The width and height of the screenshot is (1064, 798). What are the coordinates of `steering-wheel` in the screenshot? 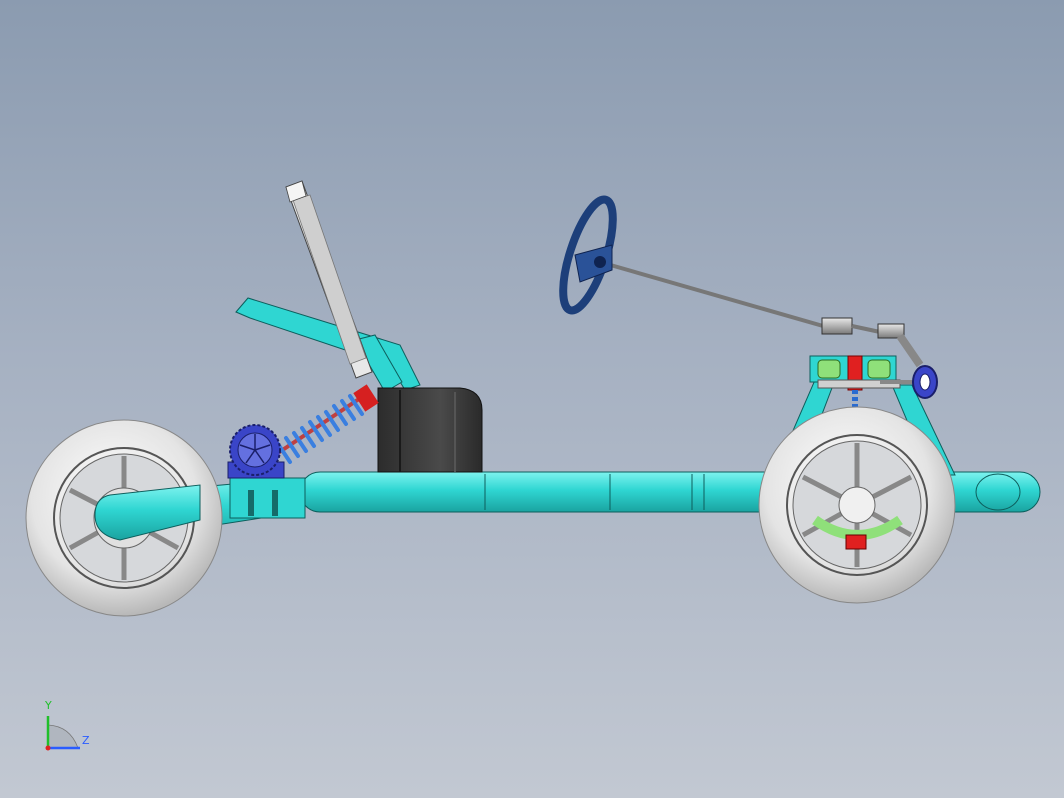 It's located at (588, 254).